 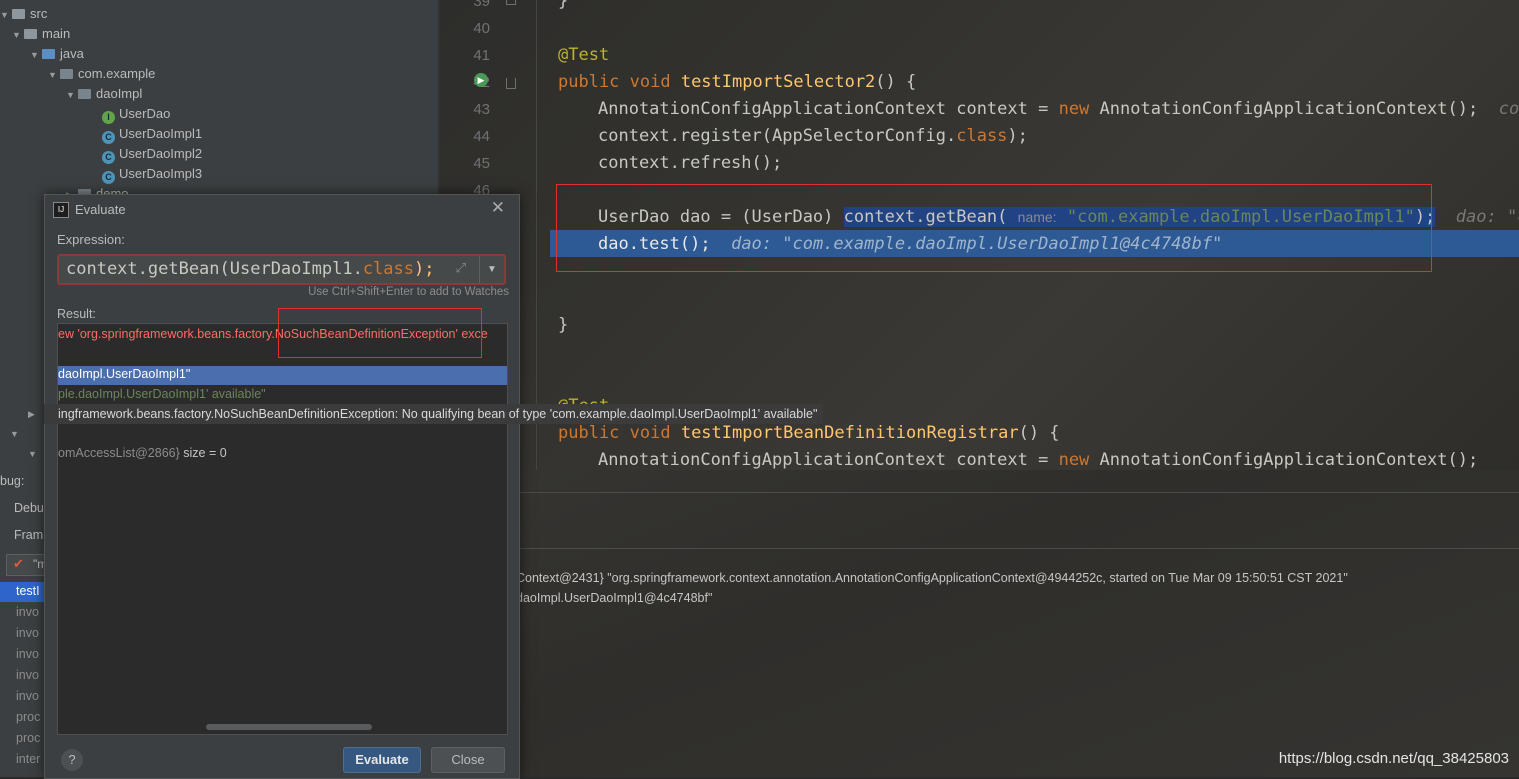 I want to click on code-line: public void testImportSelector2() {, so click(x=737, y=82).